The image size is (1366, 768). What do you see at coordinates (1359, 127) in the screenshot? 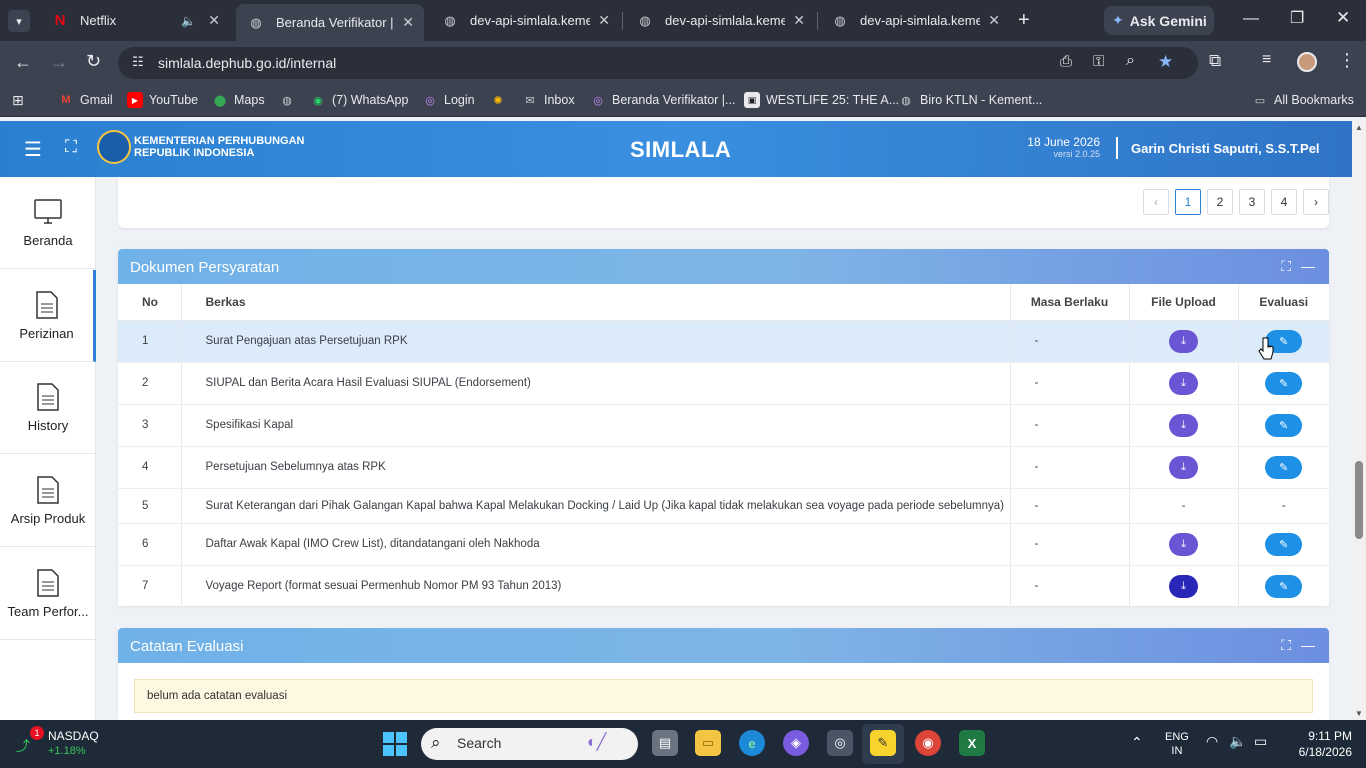
I see `scroll-up-icon: ▲` at bounding box center [1359, 127].